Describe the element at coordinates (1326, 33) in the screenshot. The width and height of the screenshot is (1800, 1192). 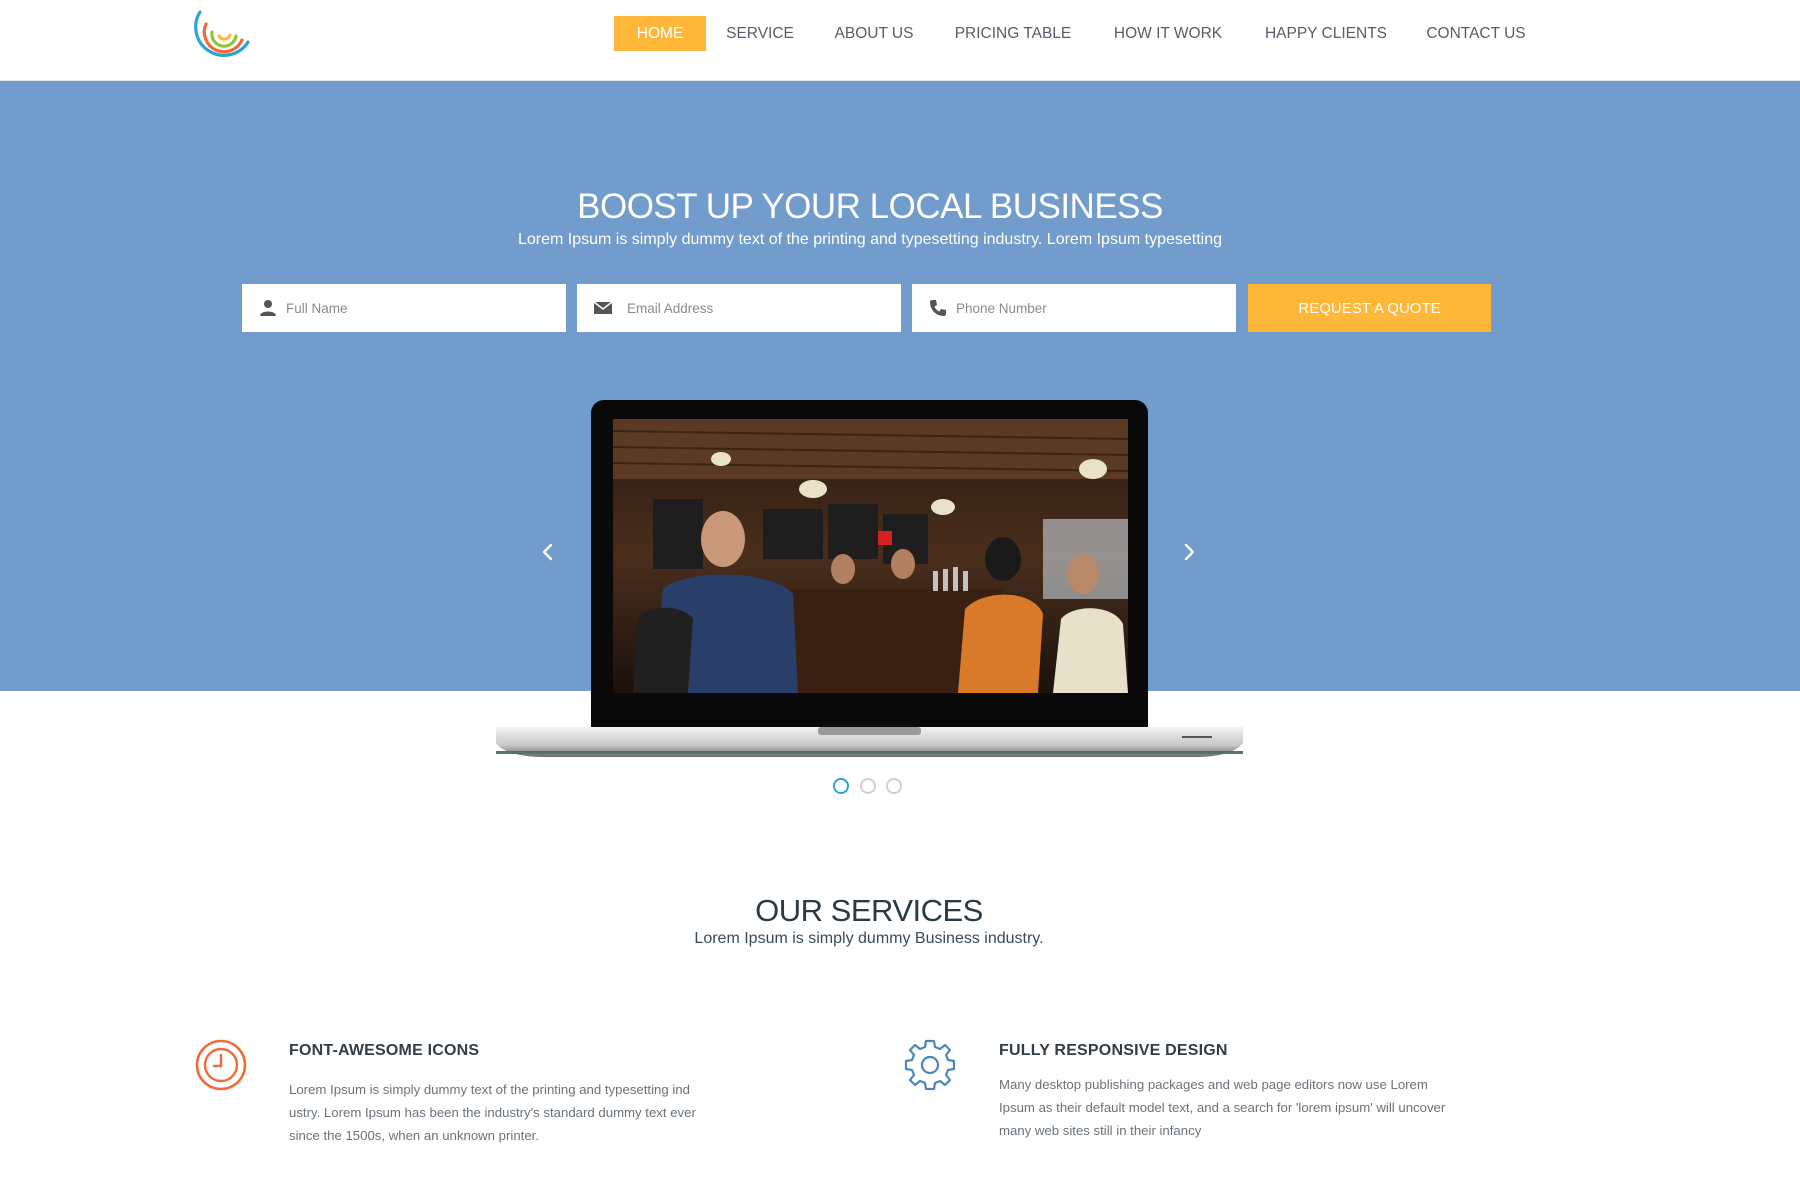
I see `nav-item-happy-clients: HAPPY CLIENTS` at that location.